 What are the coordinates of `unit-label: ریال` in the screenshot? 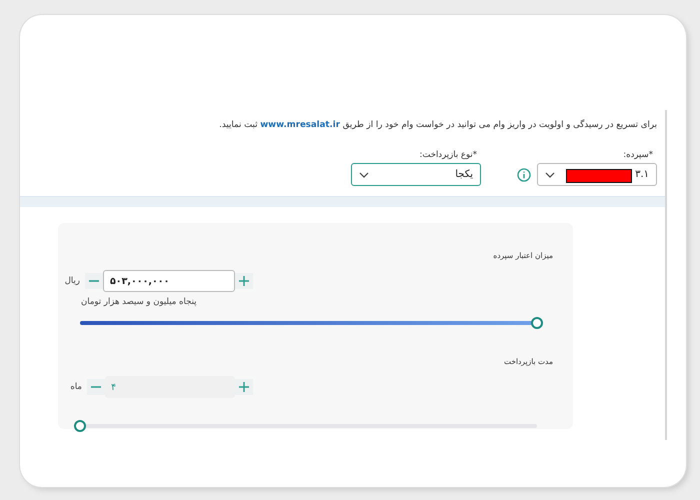 It's located at (72, 281).